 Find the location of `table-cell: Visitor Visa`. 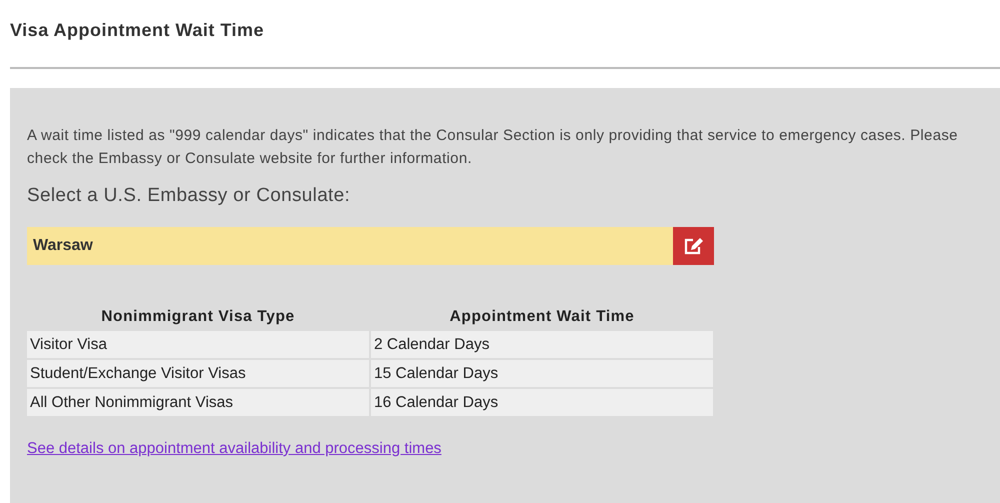

table-cell: Visitor Visa is located at coordinates (198, 344).